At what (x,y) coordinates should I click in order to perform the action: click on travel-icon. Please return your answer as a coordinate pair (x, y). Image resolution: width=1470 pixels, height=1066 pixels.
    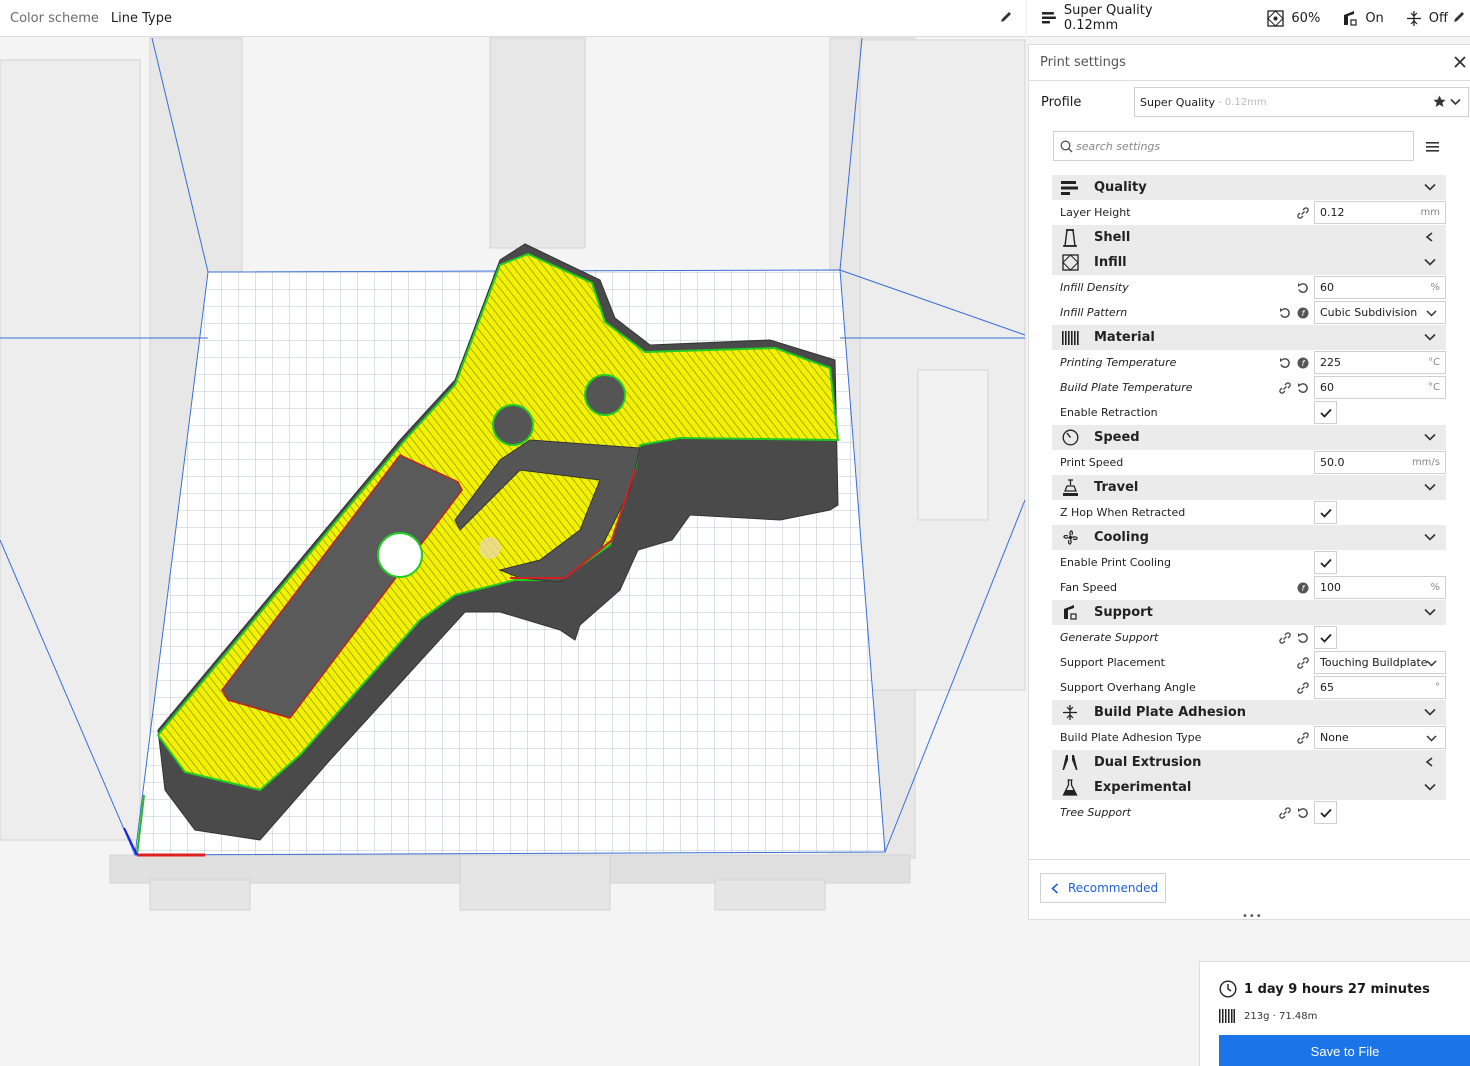
    Looking at the image, I should click on (1070, 487).